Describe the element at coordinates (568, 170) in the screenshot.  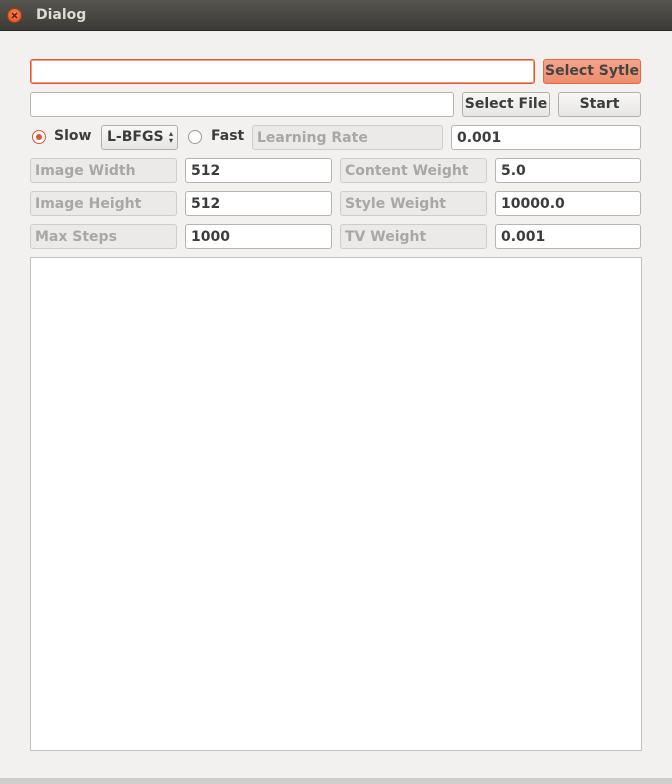
I see `content-weight-input: 5.0` at that location.